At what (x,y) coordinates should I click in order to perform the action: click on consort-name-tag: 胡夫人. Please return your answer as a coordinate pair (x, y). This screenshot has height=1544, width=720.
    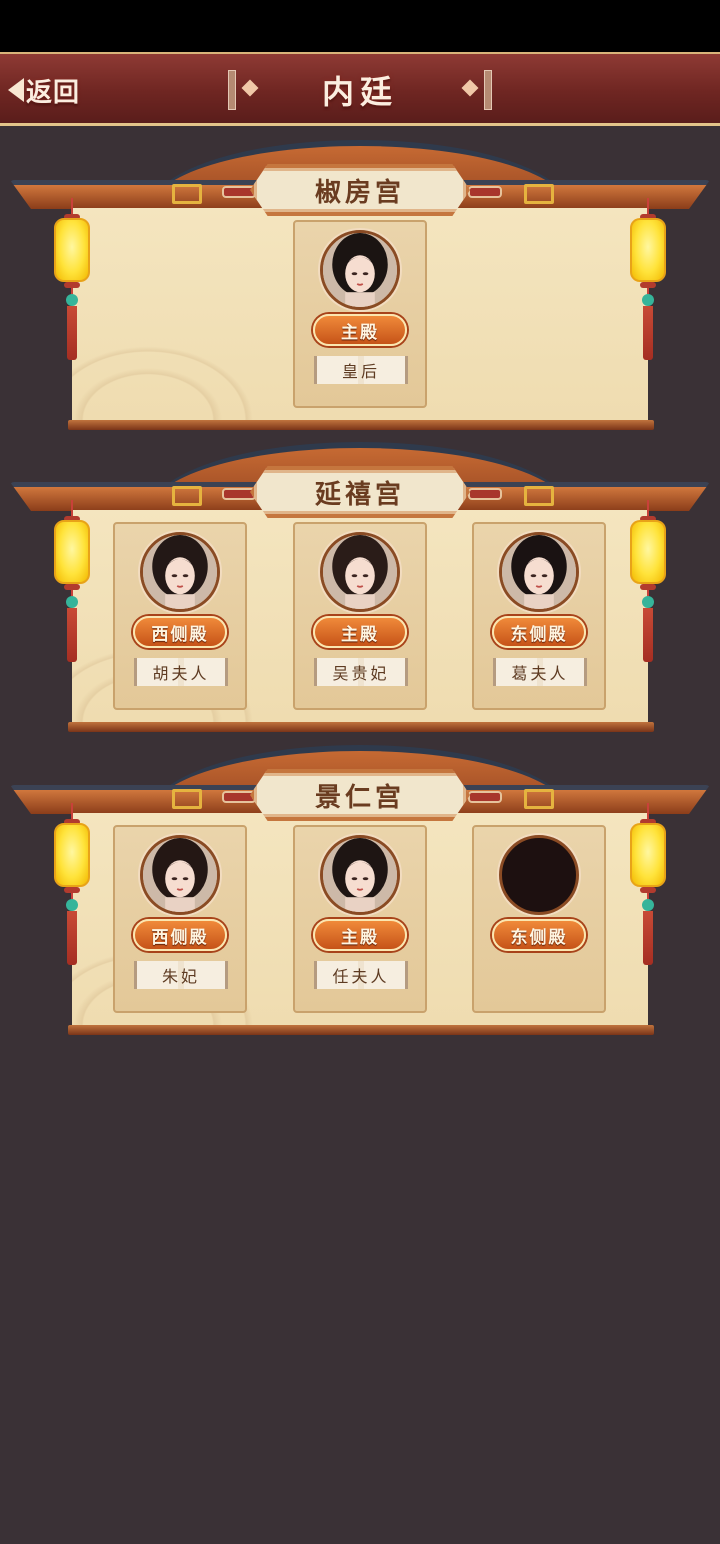
    Looking at the image, I should click on (181, 672).